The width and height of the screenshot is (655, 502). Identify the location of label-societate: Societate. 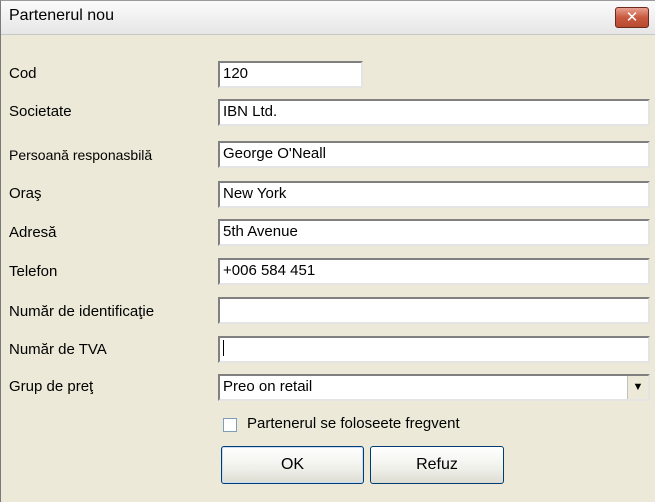
(40, 111).